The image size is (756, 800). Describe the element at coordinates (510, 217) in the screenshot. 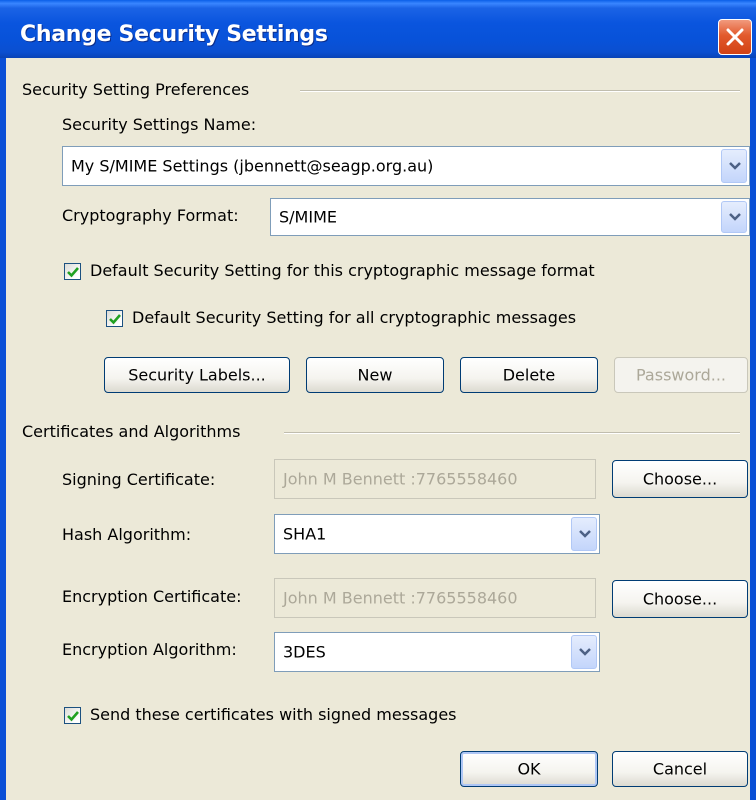

I see `crypto-format-combo: S/MIME` at that location.